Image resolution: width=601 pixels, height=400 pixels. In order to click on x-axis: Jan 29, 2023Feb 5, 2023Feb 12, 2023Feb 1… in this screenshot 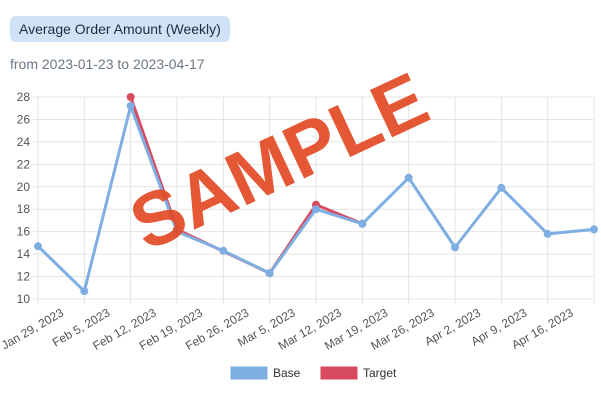, I will do `click(288, 329)`.